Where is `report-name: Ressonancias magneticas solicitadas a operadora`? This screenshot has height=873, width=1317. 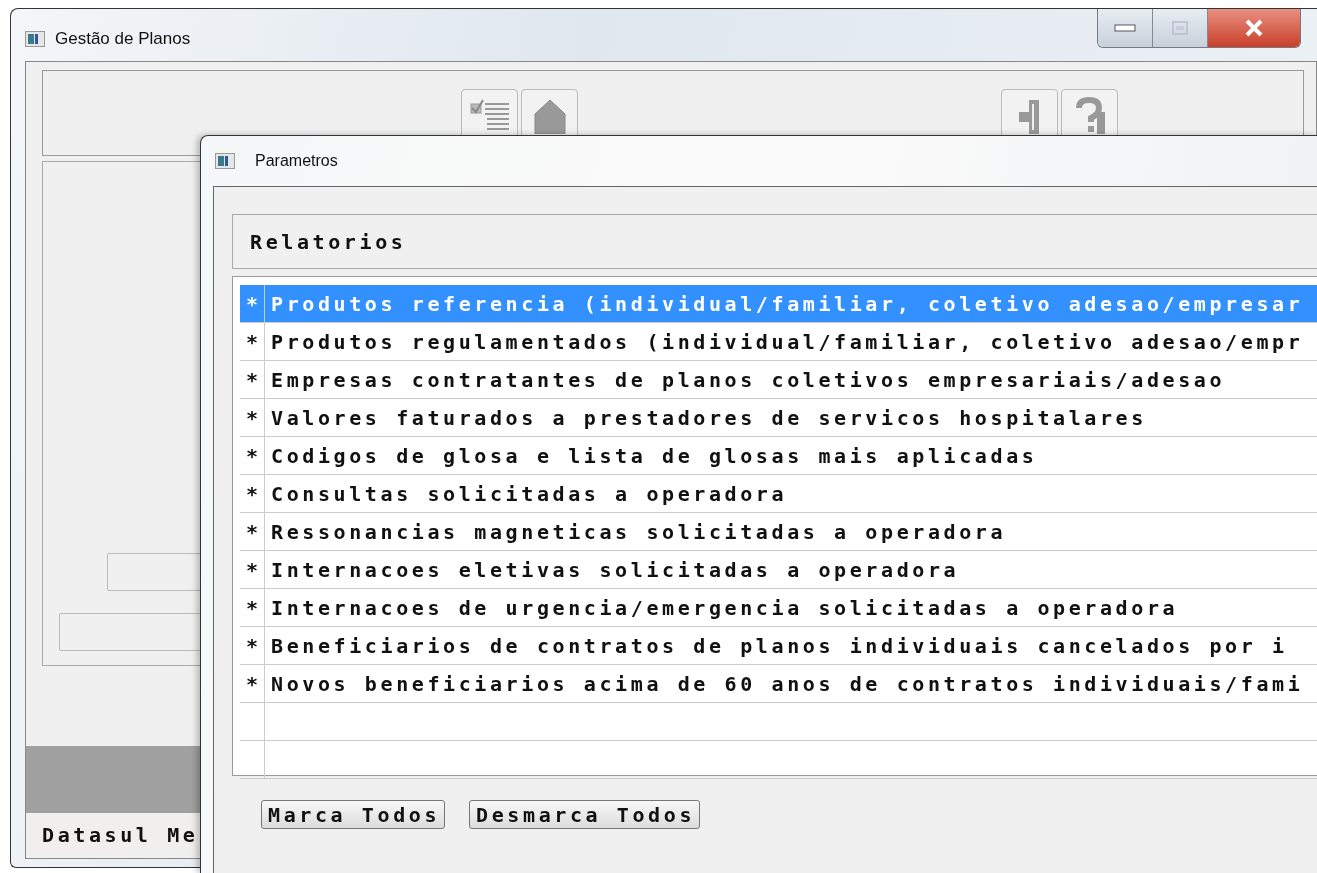
report-name: Ressonancias magneticas solicitadas a operadora is located at coordinates (638, 531).